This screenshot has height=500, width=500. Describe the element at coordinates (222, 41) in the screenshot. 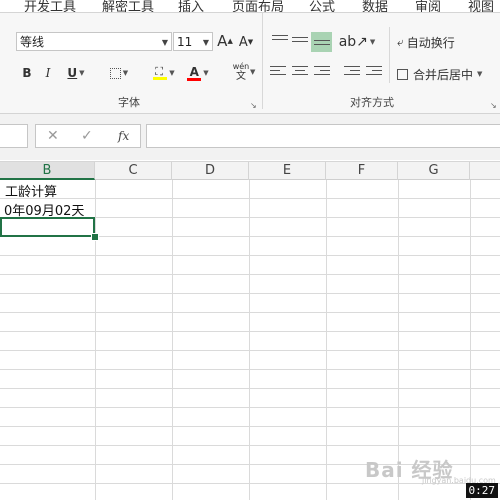

I see `grow-font-icon: A` at that location.